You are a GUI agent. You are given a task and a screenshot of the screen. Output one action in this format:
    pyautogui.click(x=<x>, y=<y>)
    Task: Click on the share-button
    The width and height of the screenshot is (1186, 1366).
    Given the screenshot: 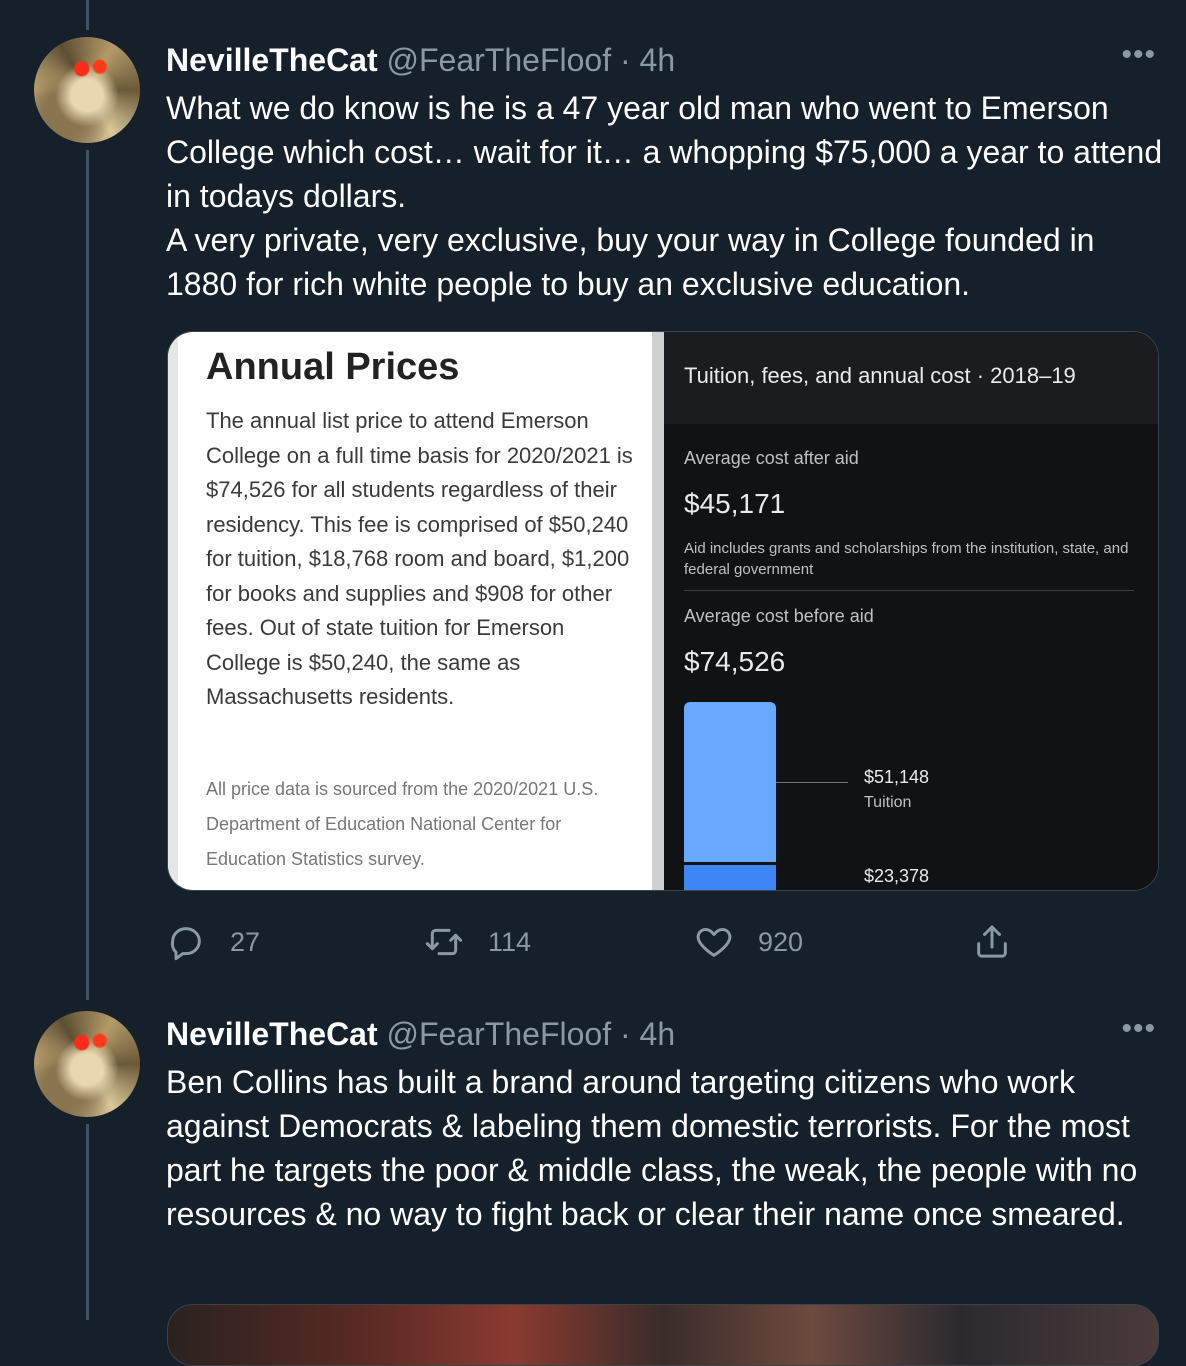 What is the action you would take?
    pyautogui.click(x=1004, y=942)
    